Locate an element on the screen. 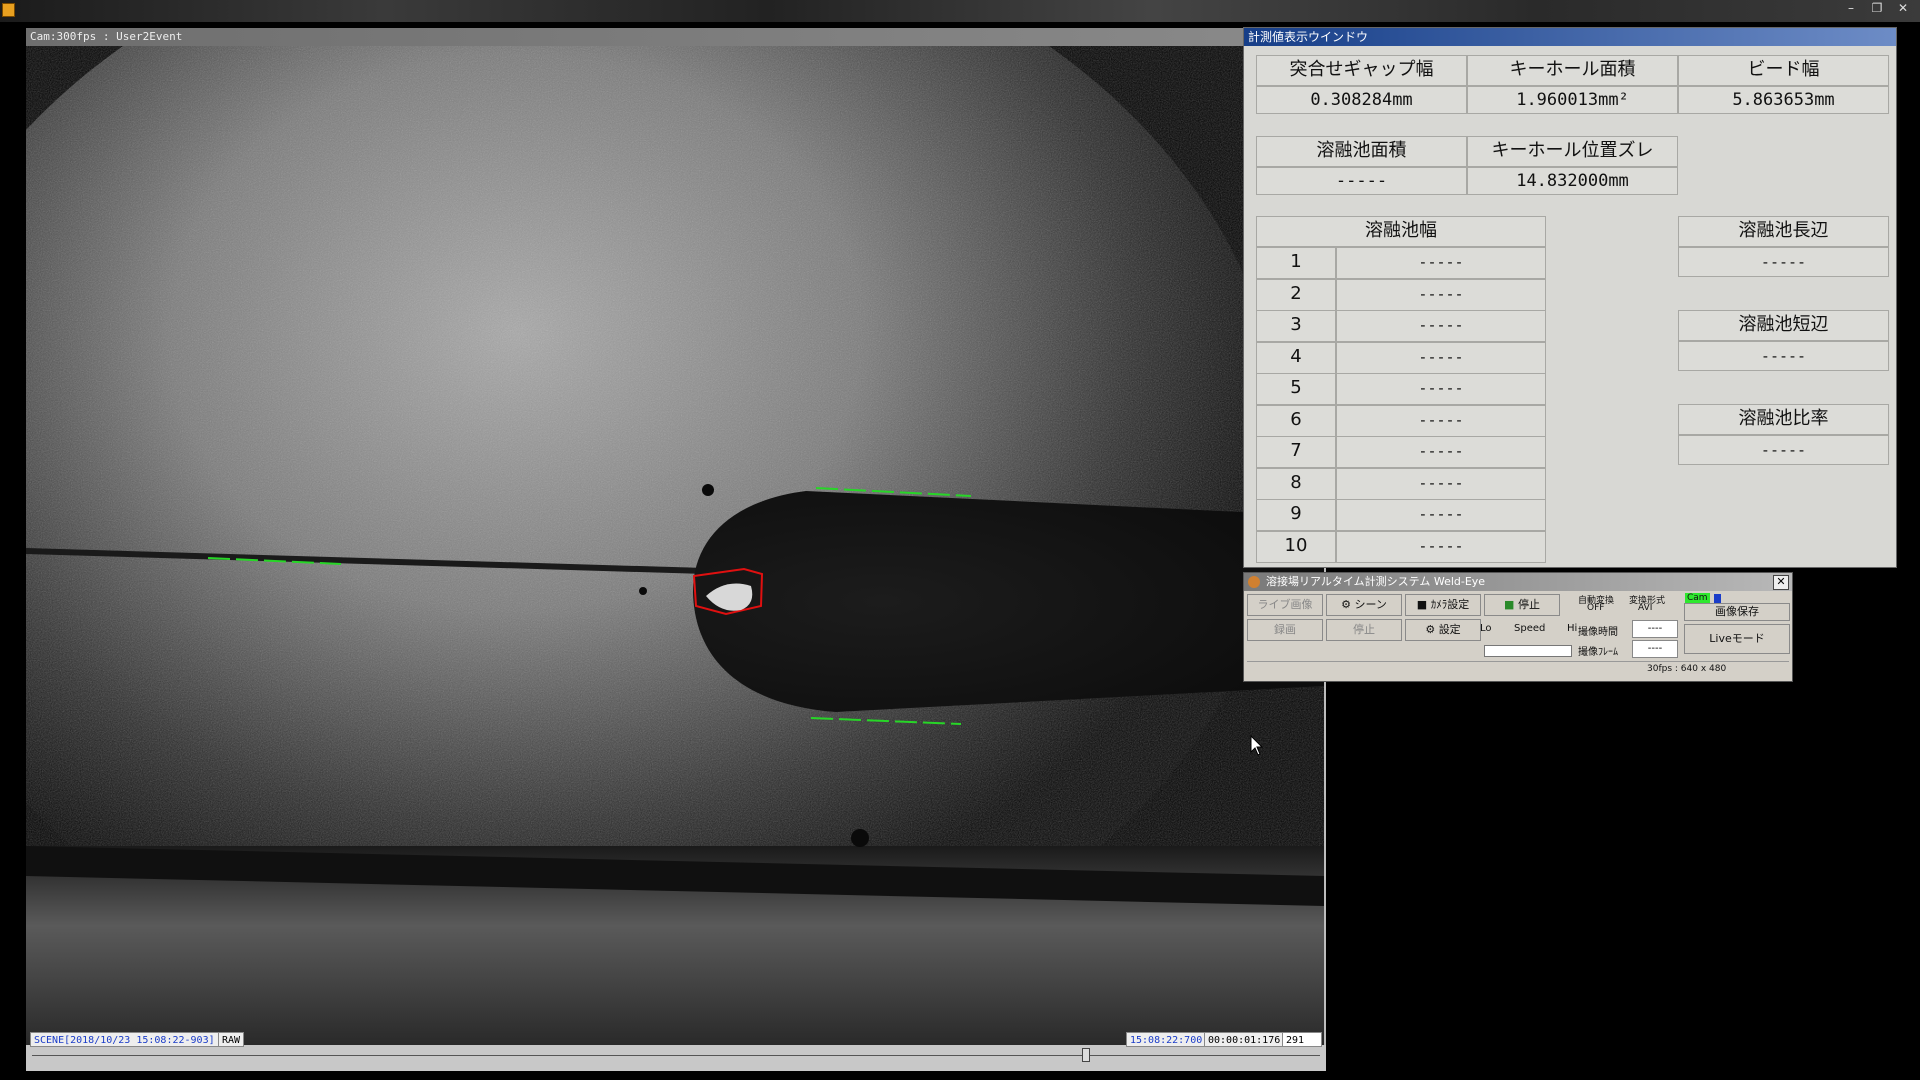  blue-indicator is located at coordinates (1717, 598).